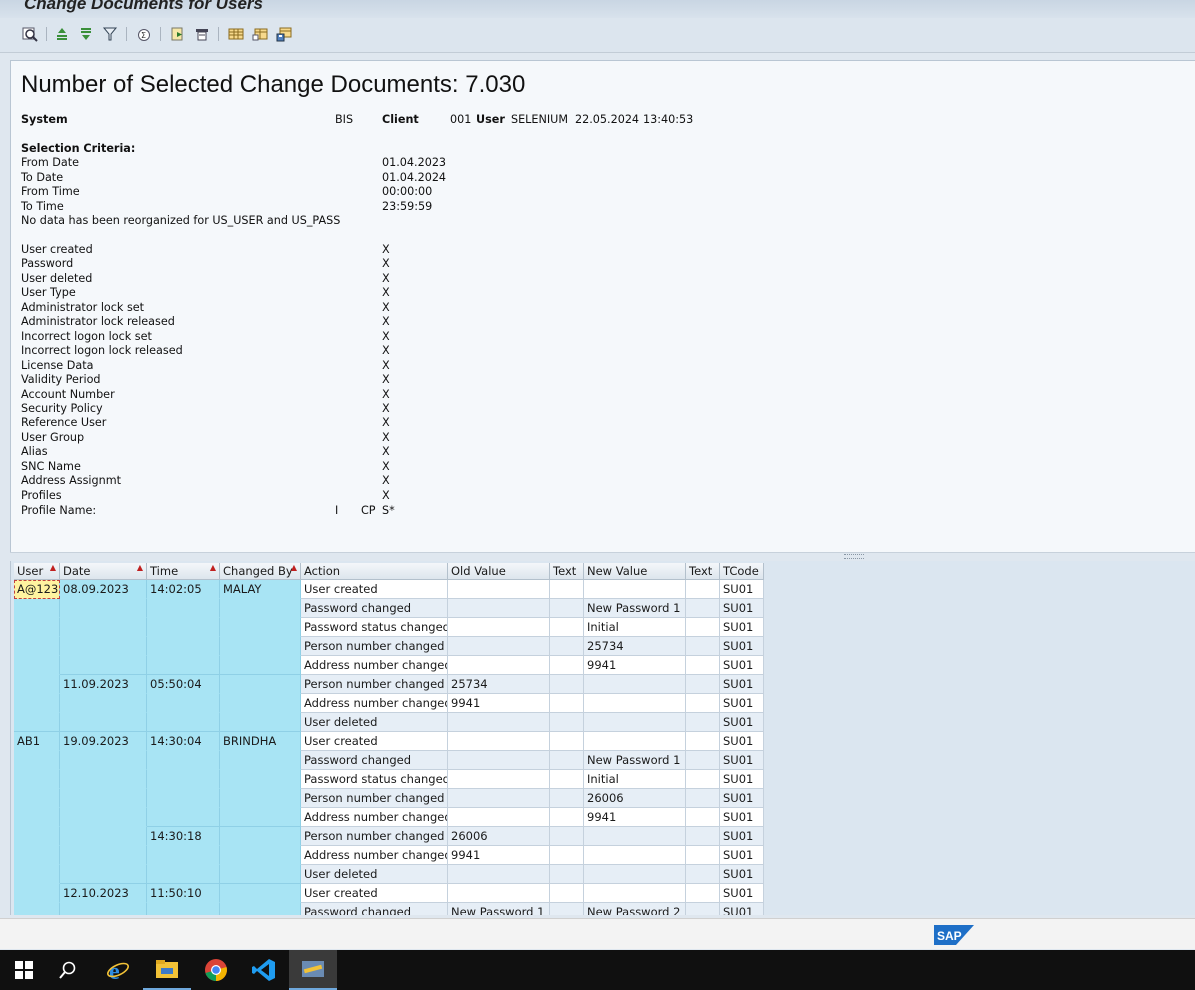 This screenshot has width=1195, height=990. I want to click on file-explorer-icon, so click(167, 970).